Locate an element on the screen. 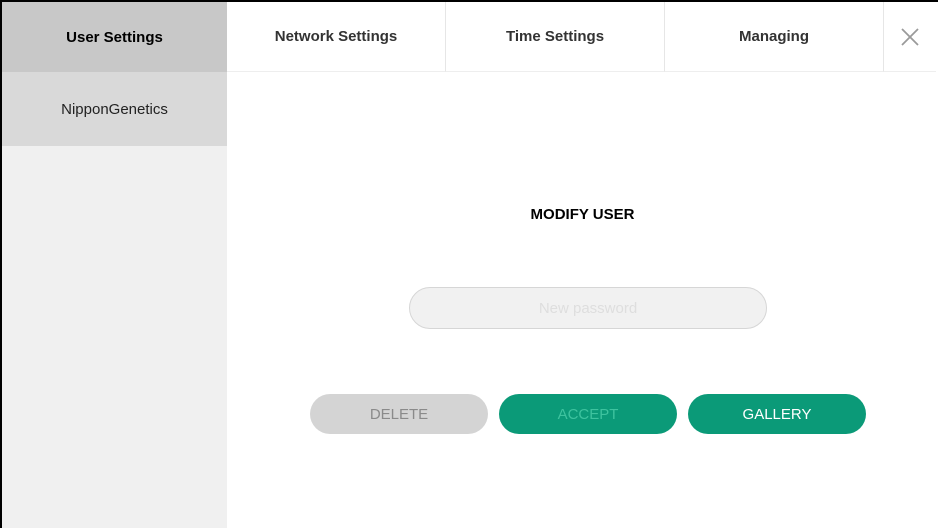 The width and height of the screenshot is (938, 528). close-button is located at coordinates (910, 37).